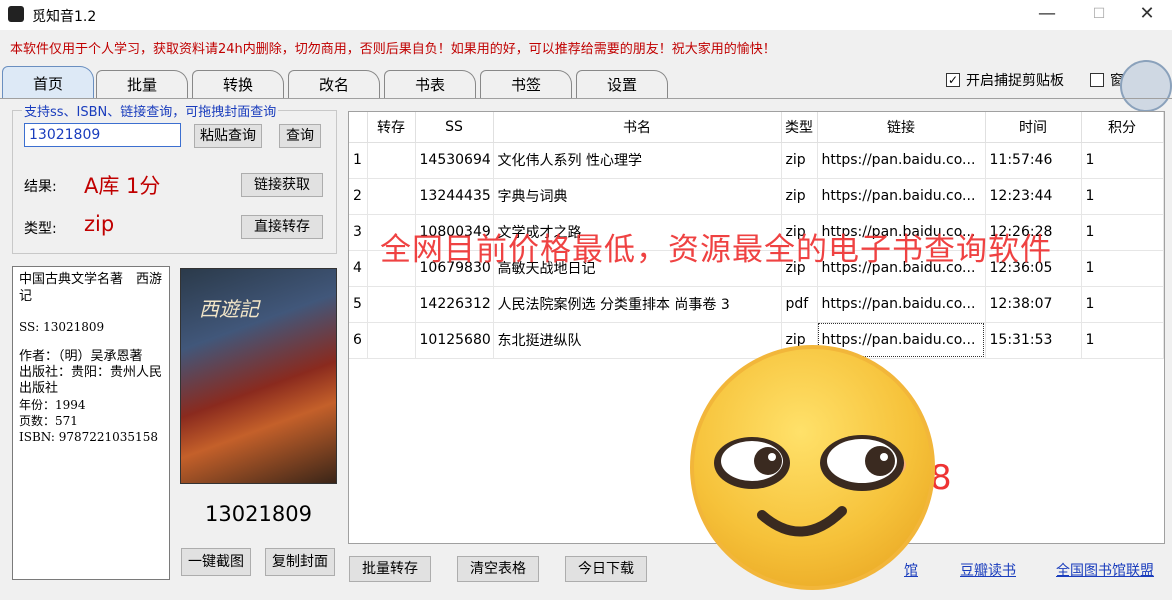  I want to click on col-header-type: 类型, so click(799, 127).